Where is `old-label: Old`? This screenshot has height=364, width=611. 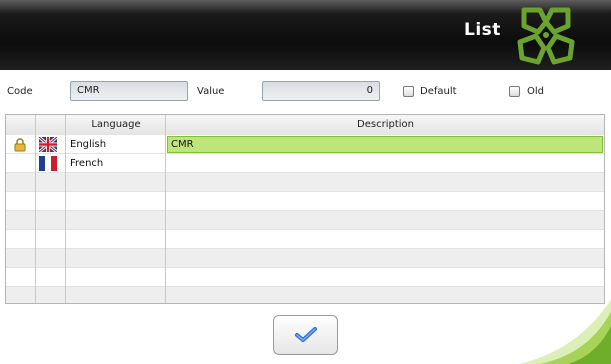
old-label: Old is located at coordinates (535, 91).